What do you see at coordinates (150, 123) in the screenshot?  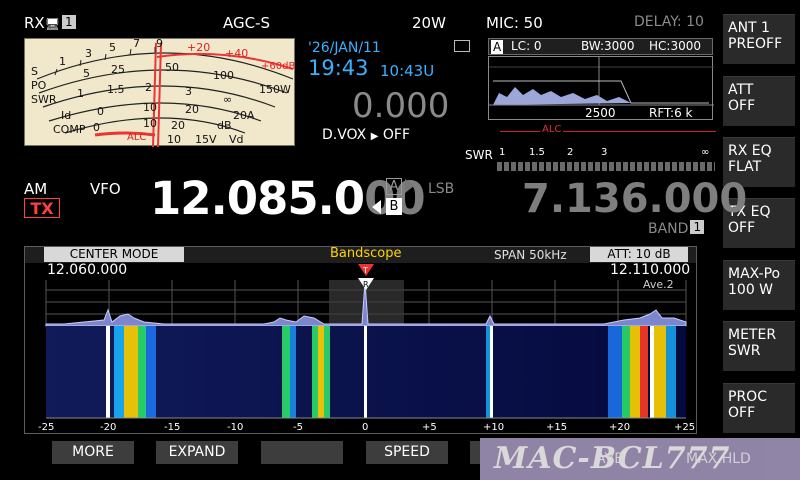 I see `comp-tick: 10` at bounding box center [150, 123].